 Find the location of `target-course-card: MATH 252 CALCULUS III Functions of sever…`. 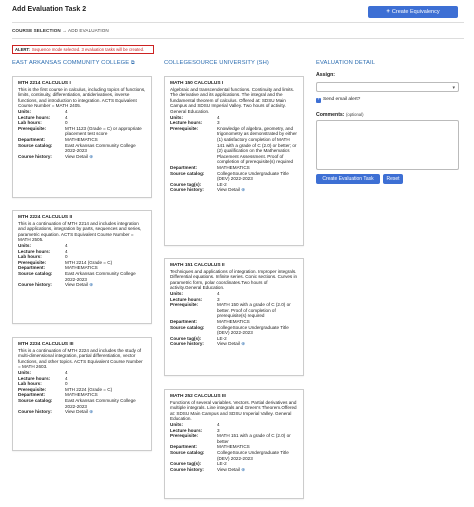

target-course-card: MATH 252 CALCULUS III Functions of sever… is located at coordinates (234, 444).